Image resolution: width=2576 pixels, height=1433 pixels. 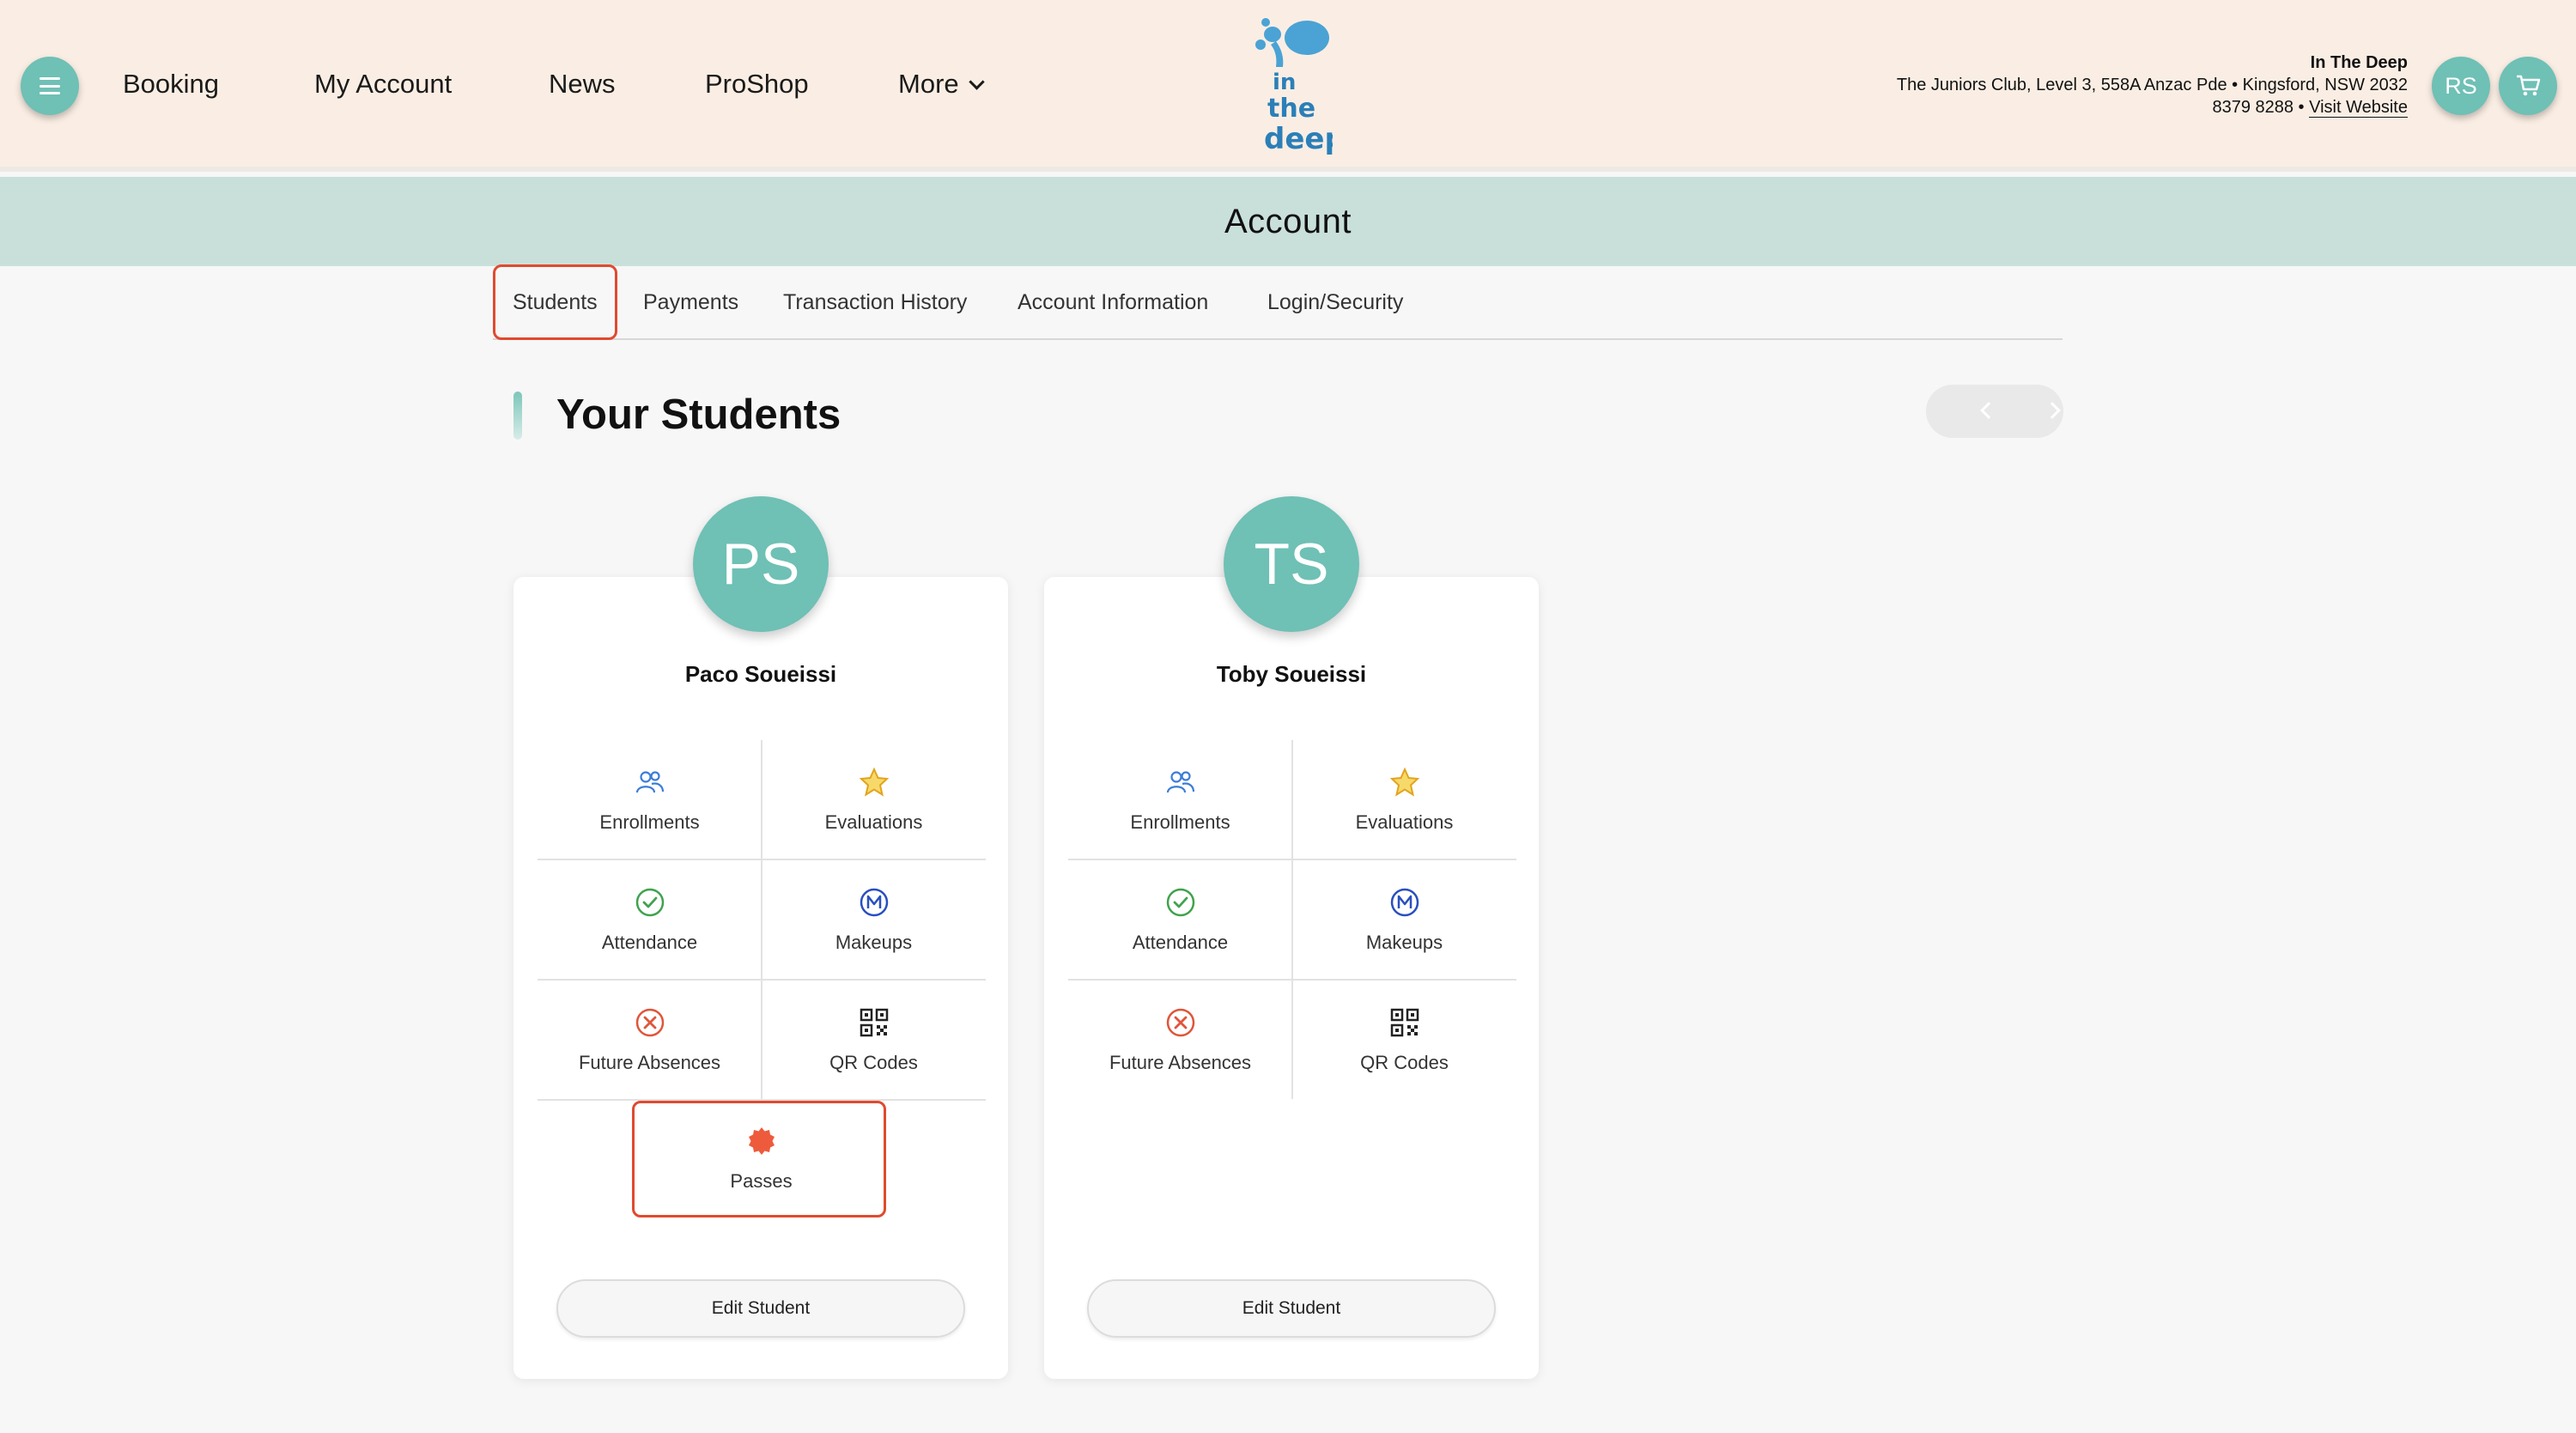 I want to click on section-title: Your Students, so click(x=698, y=415).